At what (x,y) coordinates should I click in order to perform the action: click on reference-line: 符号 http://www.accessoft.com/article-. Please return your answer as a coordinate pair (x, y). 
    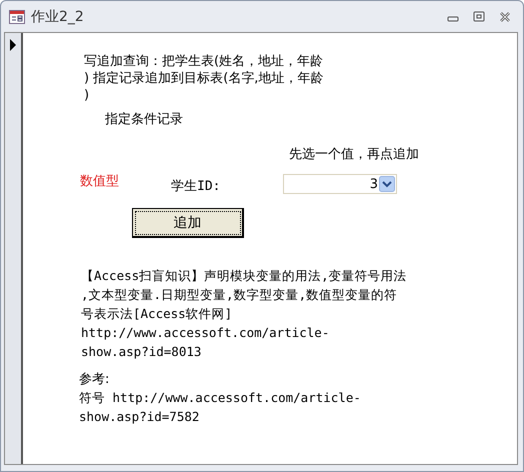
    Looking at the image, I should click on (220, 398).